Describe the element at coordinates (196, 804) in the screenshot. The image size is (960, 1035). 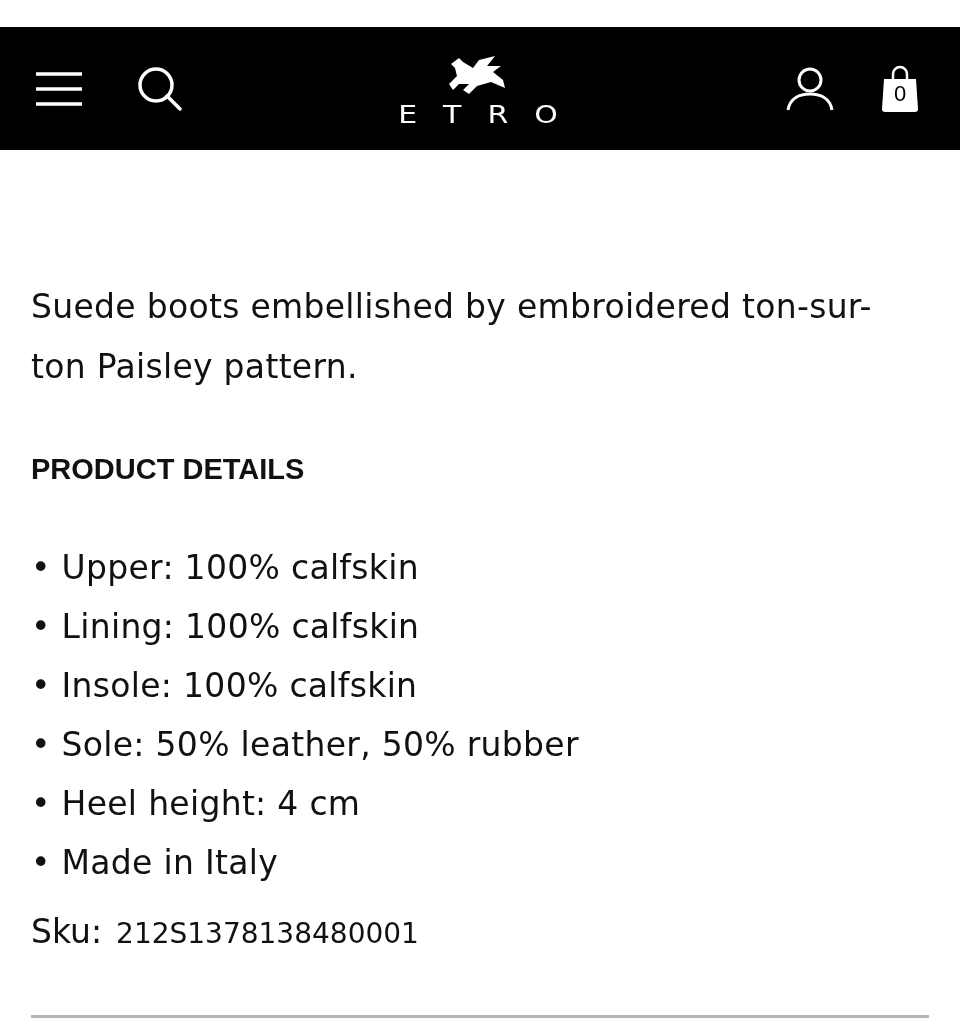
I see `detail-item: • Heel height: 4 cm` at that location.